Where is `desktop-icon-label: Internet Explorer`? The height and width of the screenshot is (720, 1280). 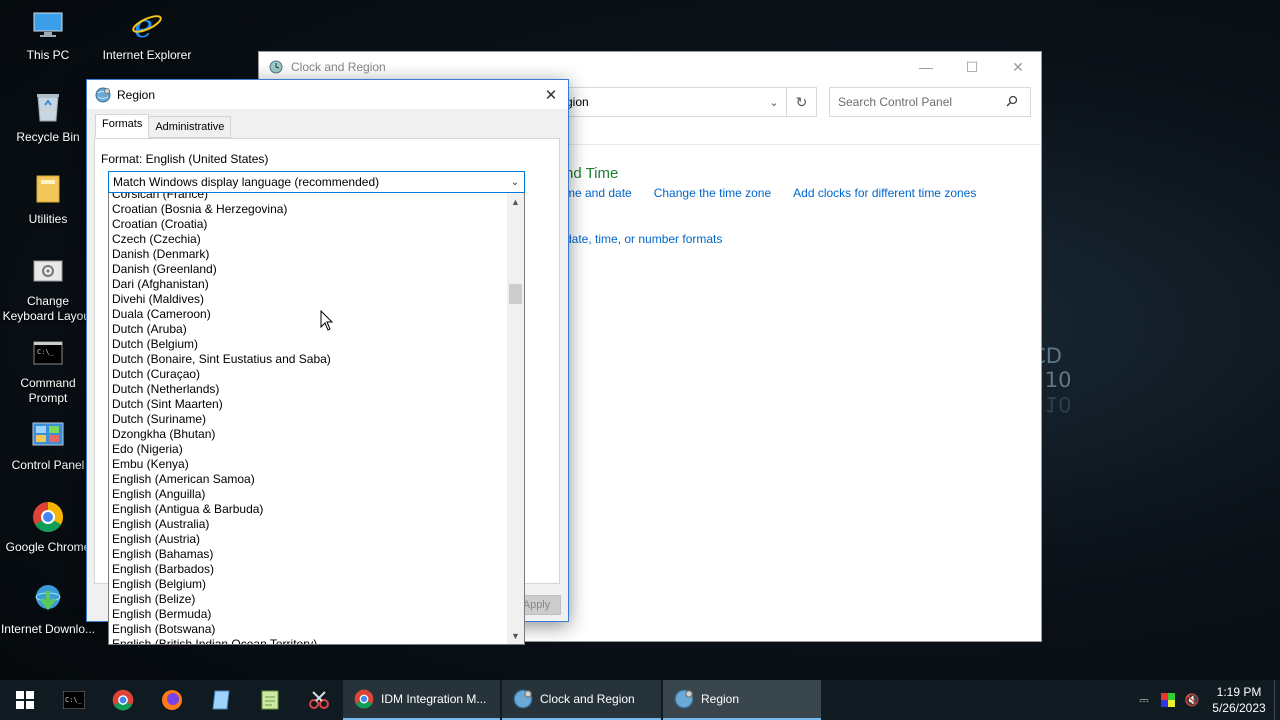
desktop-icon-label: Internet Explorer is located at coordinates (147, 55).